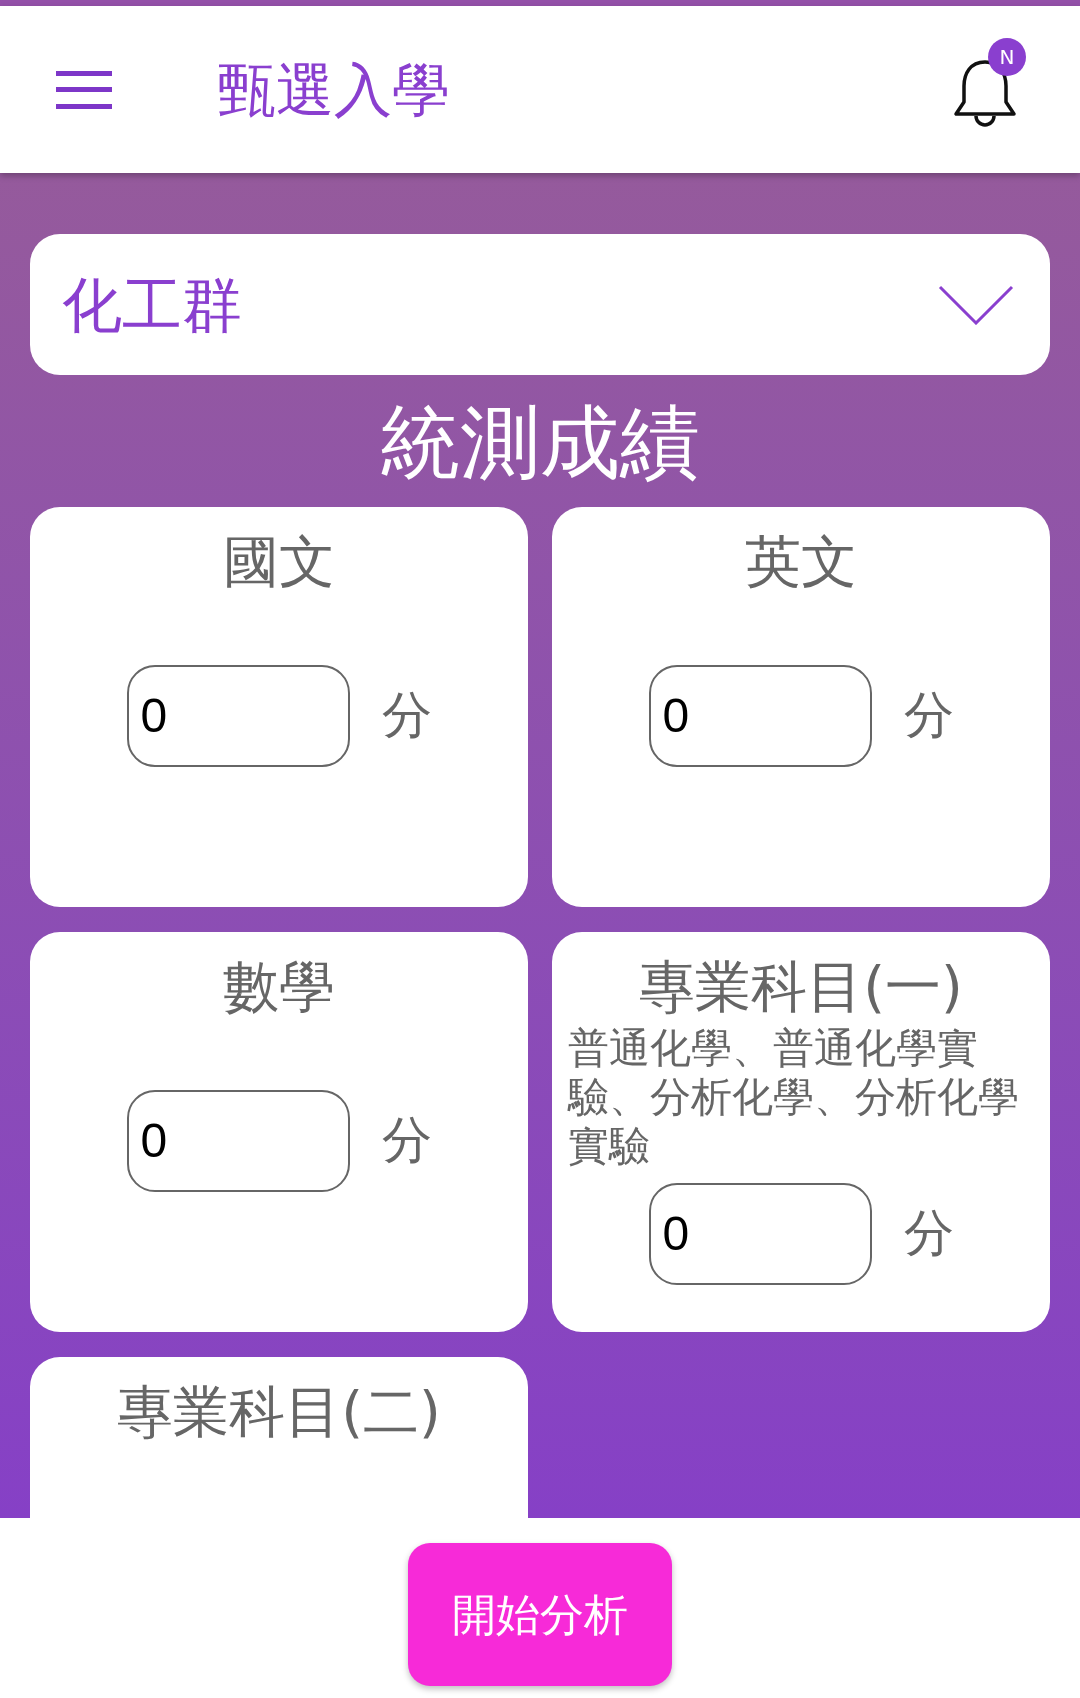 The image size is (1080, 1698). What do you see at coordinates (540, 443) in the screenshot?
I see `section-title: 統測成績` at bounding box center [540, 443].